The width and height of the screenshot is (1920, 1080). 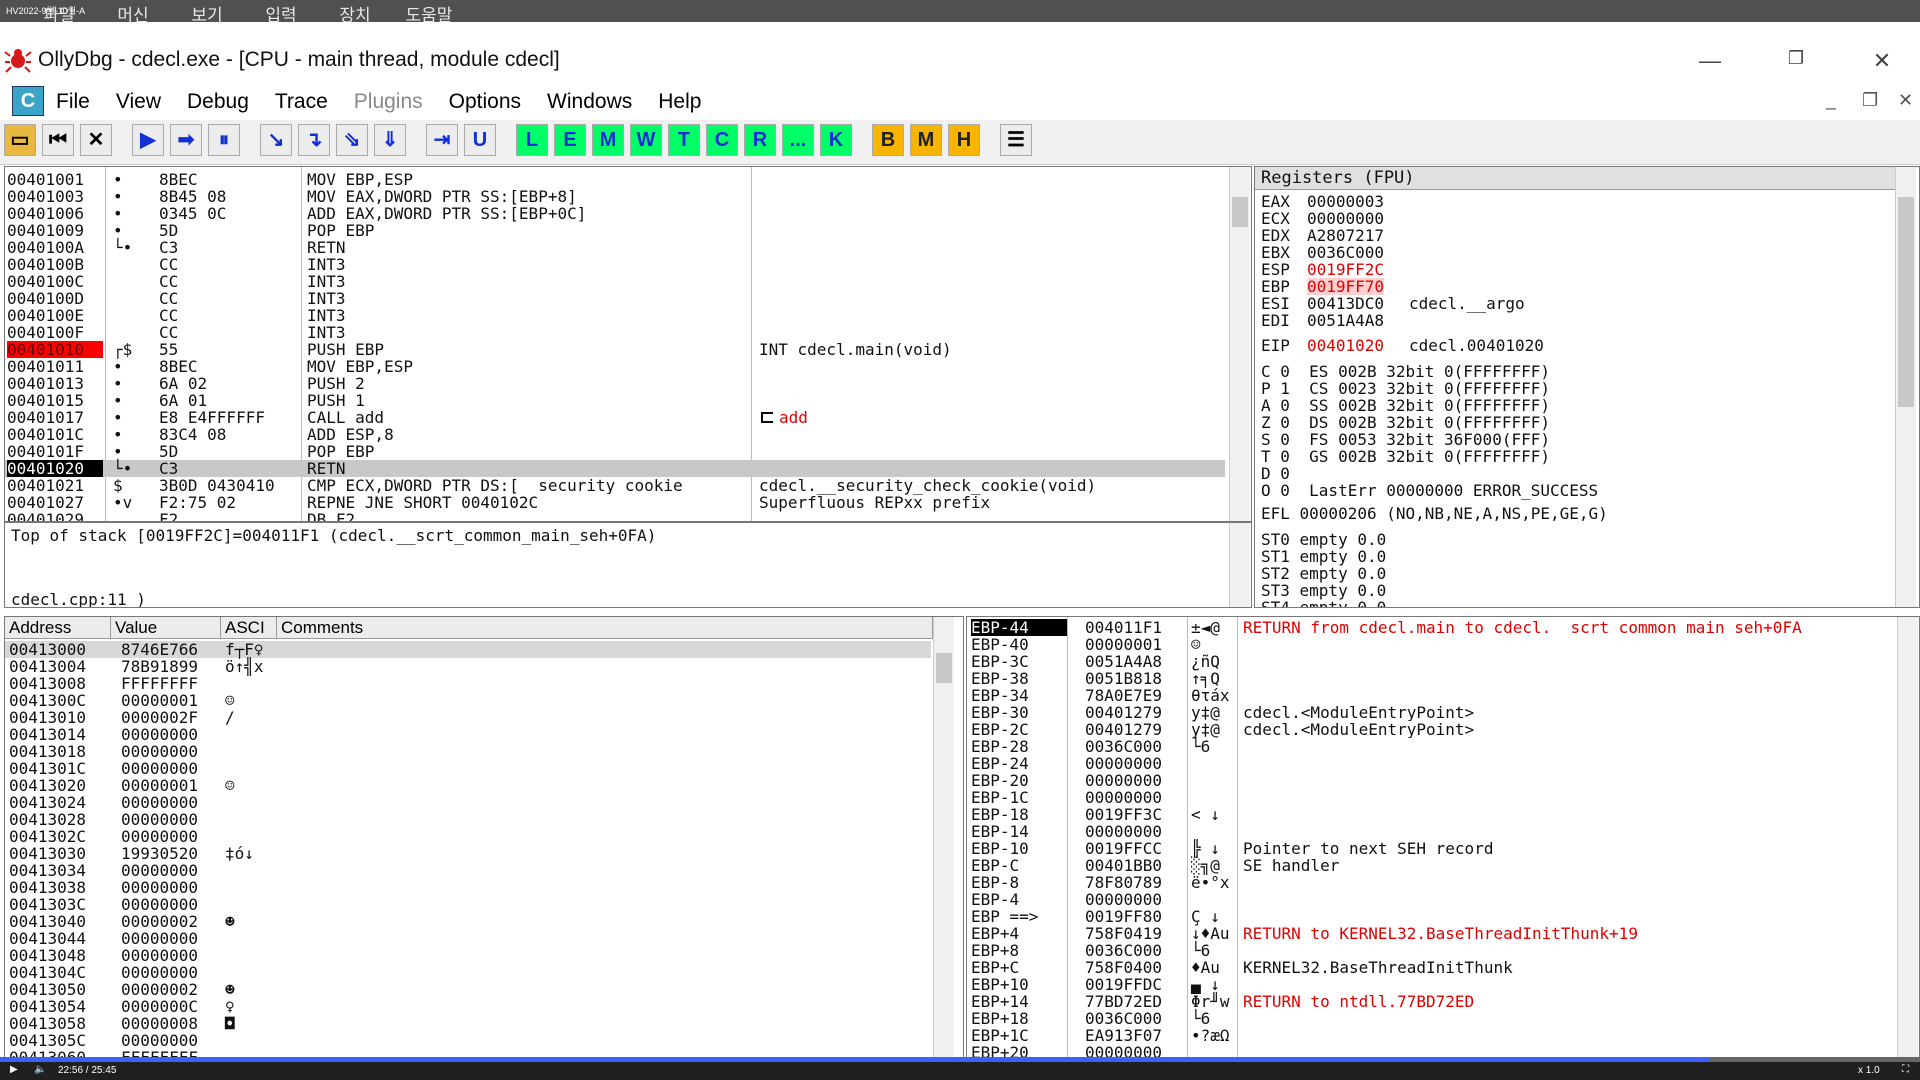 I want to click on dump-value: 0000000C, so click(x=159, y=1006).